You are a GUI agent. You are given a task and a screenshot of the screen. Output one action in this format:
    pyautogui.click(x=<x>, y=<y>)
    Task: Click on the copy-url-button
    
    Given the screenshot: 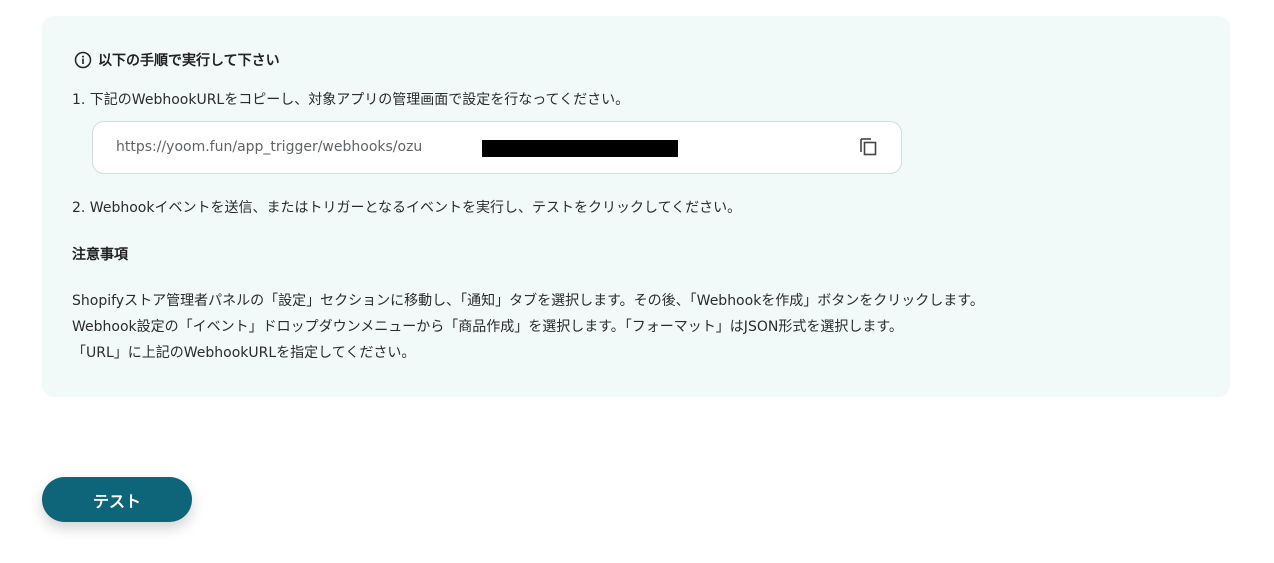 What is the action you would take?
    pyautogui.click(x=868, y=148)
    